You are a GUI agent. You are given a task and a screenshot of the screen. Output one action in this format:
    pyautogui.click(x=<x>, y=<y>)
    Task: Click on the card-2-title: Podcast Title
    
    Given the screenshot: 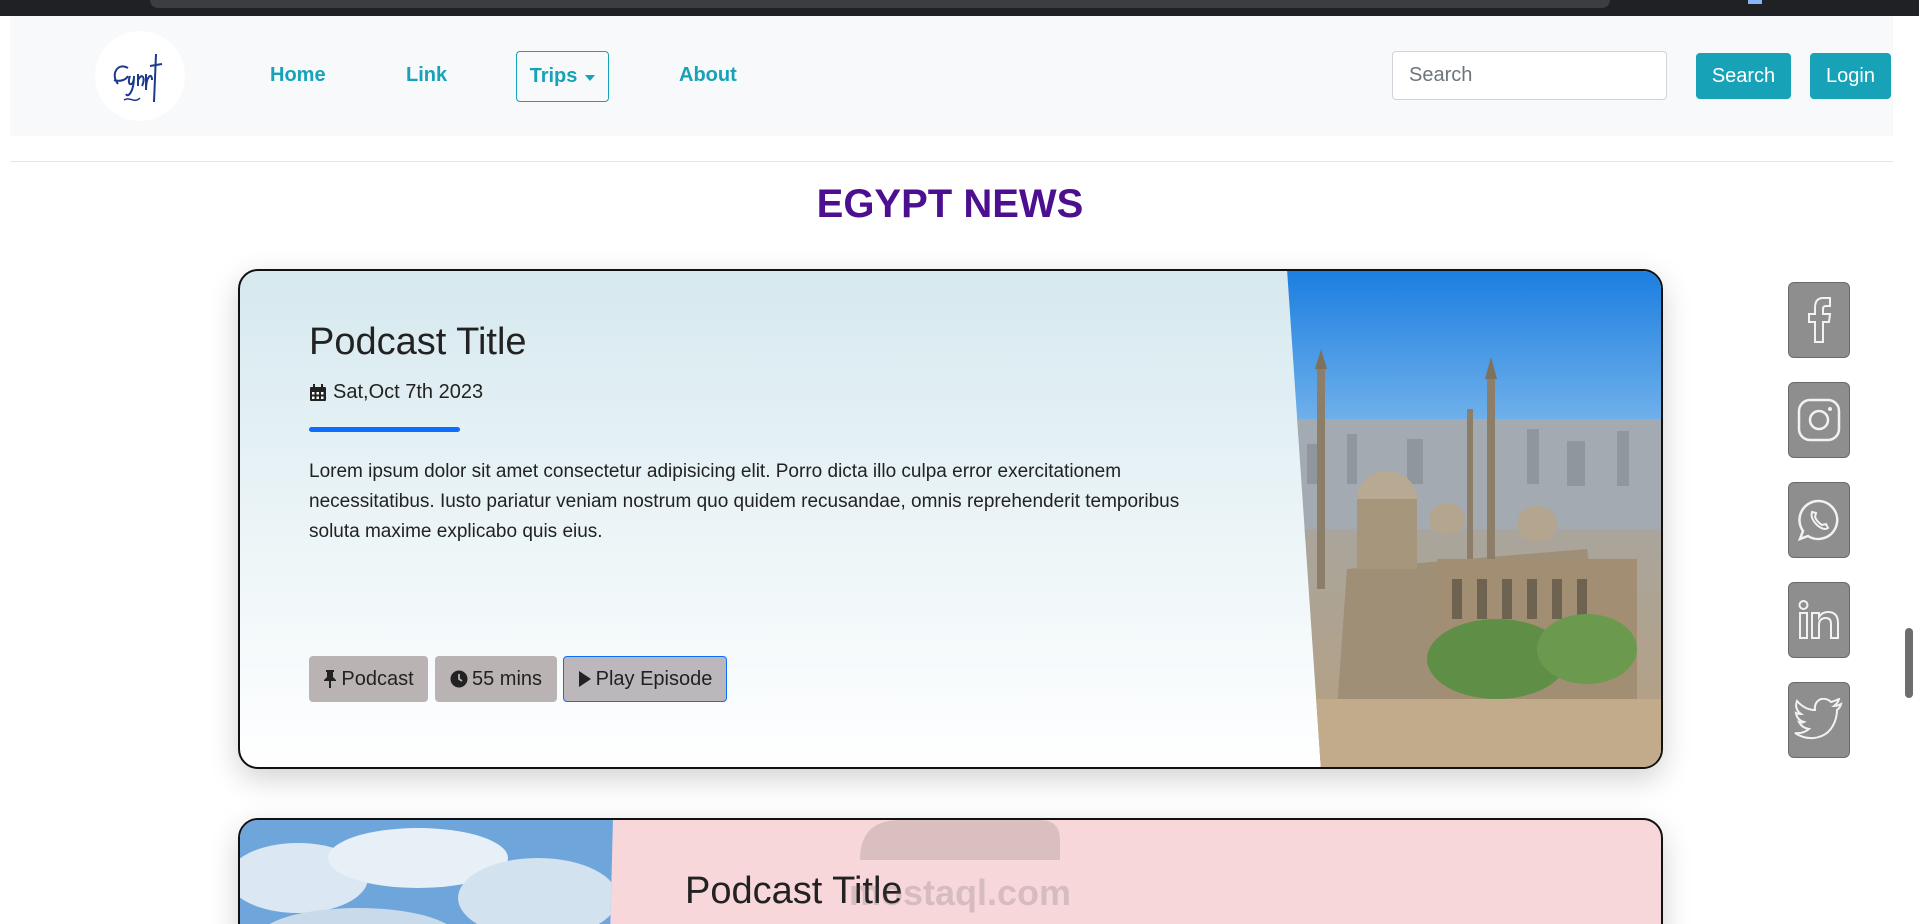 What is the action you would take?
    pyautogui.click(x=794, y=891)
    